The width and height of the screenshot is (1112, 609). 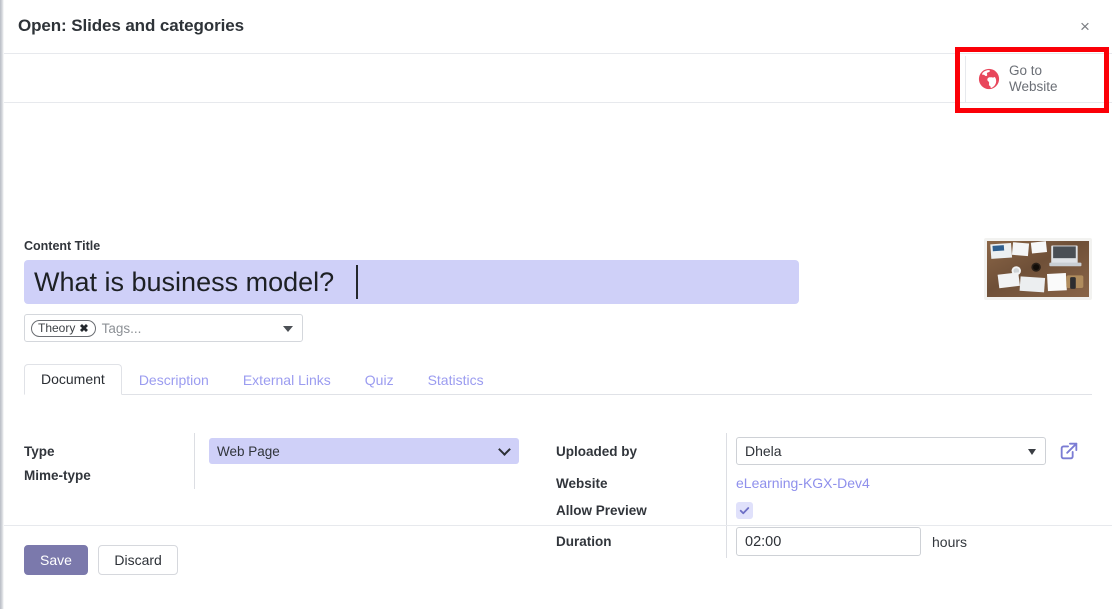 What do you see at coordinates (558, 78) in the screenshot?
I see `dialog-toolbar: Go to Website` at bounding box center [558, 78].